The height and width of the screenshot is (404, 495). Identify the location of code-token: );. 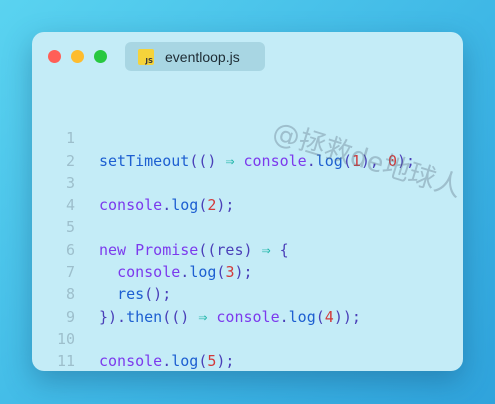
(225, 361).